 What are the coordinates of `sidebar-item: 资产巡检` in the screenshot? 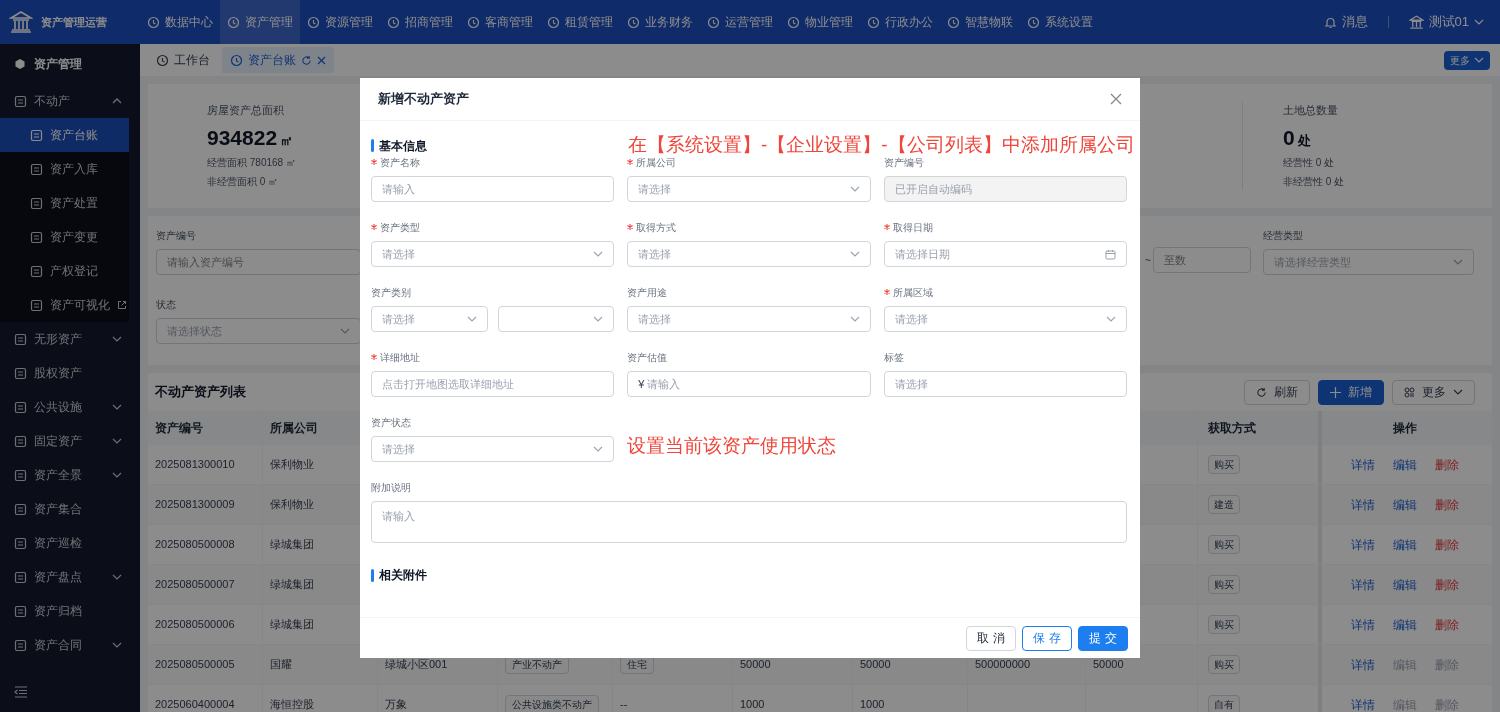 It's located at (70, 543).